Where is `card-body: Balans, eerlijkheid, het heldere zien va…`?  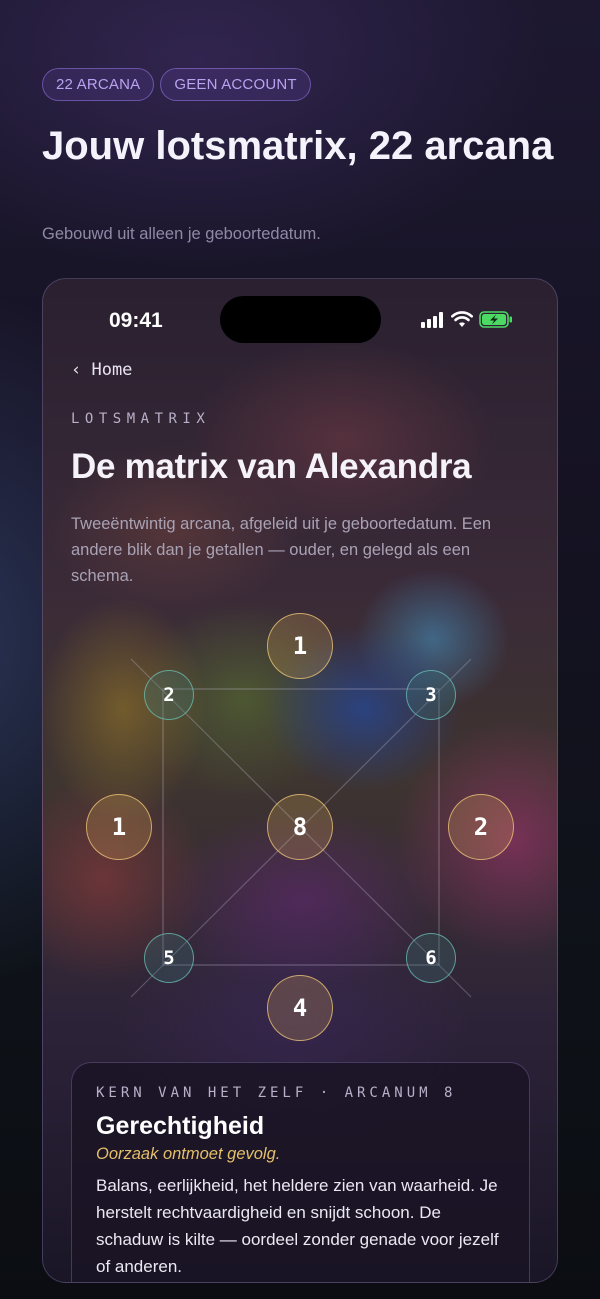 card-body: Balans, eerlijkheid, het heldere zien va… is located at coordinates (297, 1226).